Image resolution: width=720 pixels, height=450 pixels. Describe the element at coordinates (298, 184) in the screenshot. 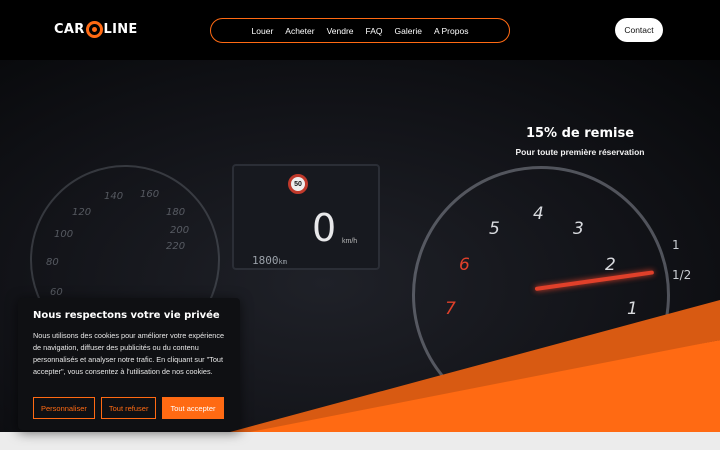

I see `speed-limit-sign: 50` at that location.